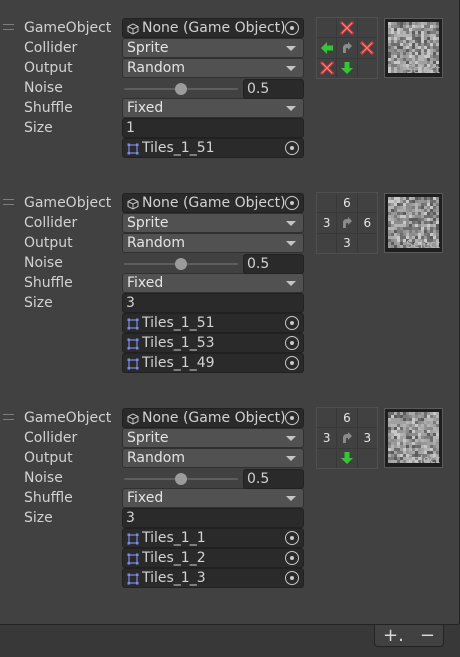 Image resolution: width=460 pixels, height=657 pixels. I want to click on collider-dropdown-value: Sprite, so click(148, 223).